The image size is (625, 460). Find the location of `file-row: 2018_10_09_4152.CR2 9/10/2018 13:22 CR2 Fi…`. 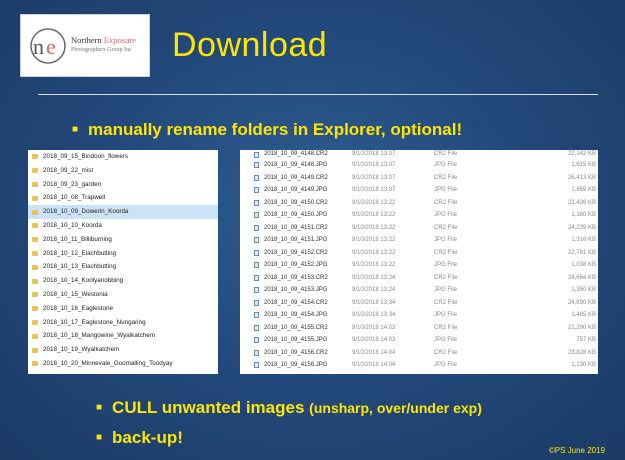

file-row: 2018_10_09_4152.CR2 9/10/2018 13:22 CR2 Fi… is located at coordinates (419, 253).